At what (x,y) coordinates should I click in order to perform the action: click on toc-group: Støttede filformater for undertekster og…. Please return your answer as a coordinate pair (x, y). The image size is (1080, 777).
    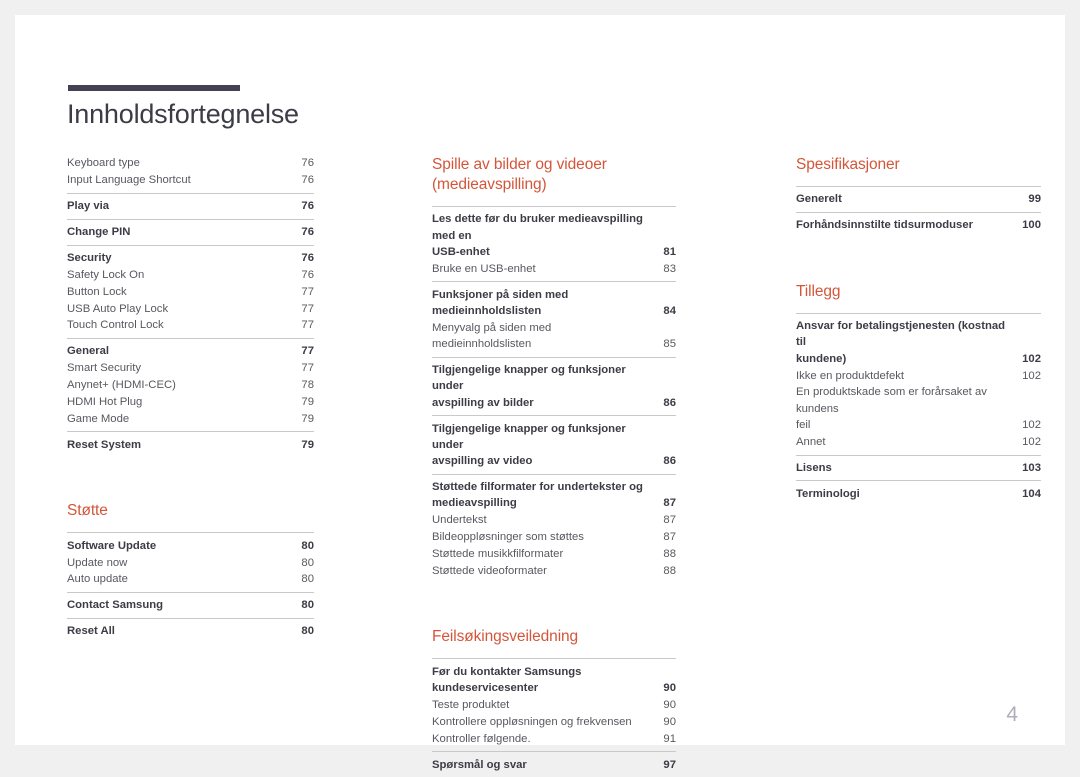
    Looking at the image, I should click on (554, 528).